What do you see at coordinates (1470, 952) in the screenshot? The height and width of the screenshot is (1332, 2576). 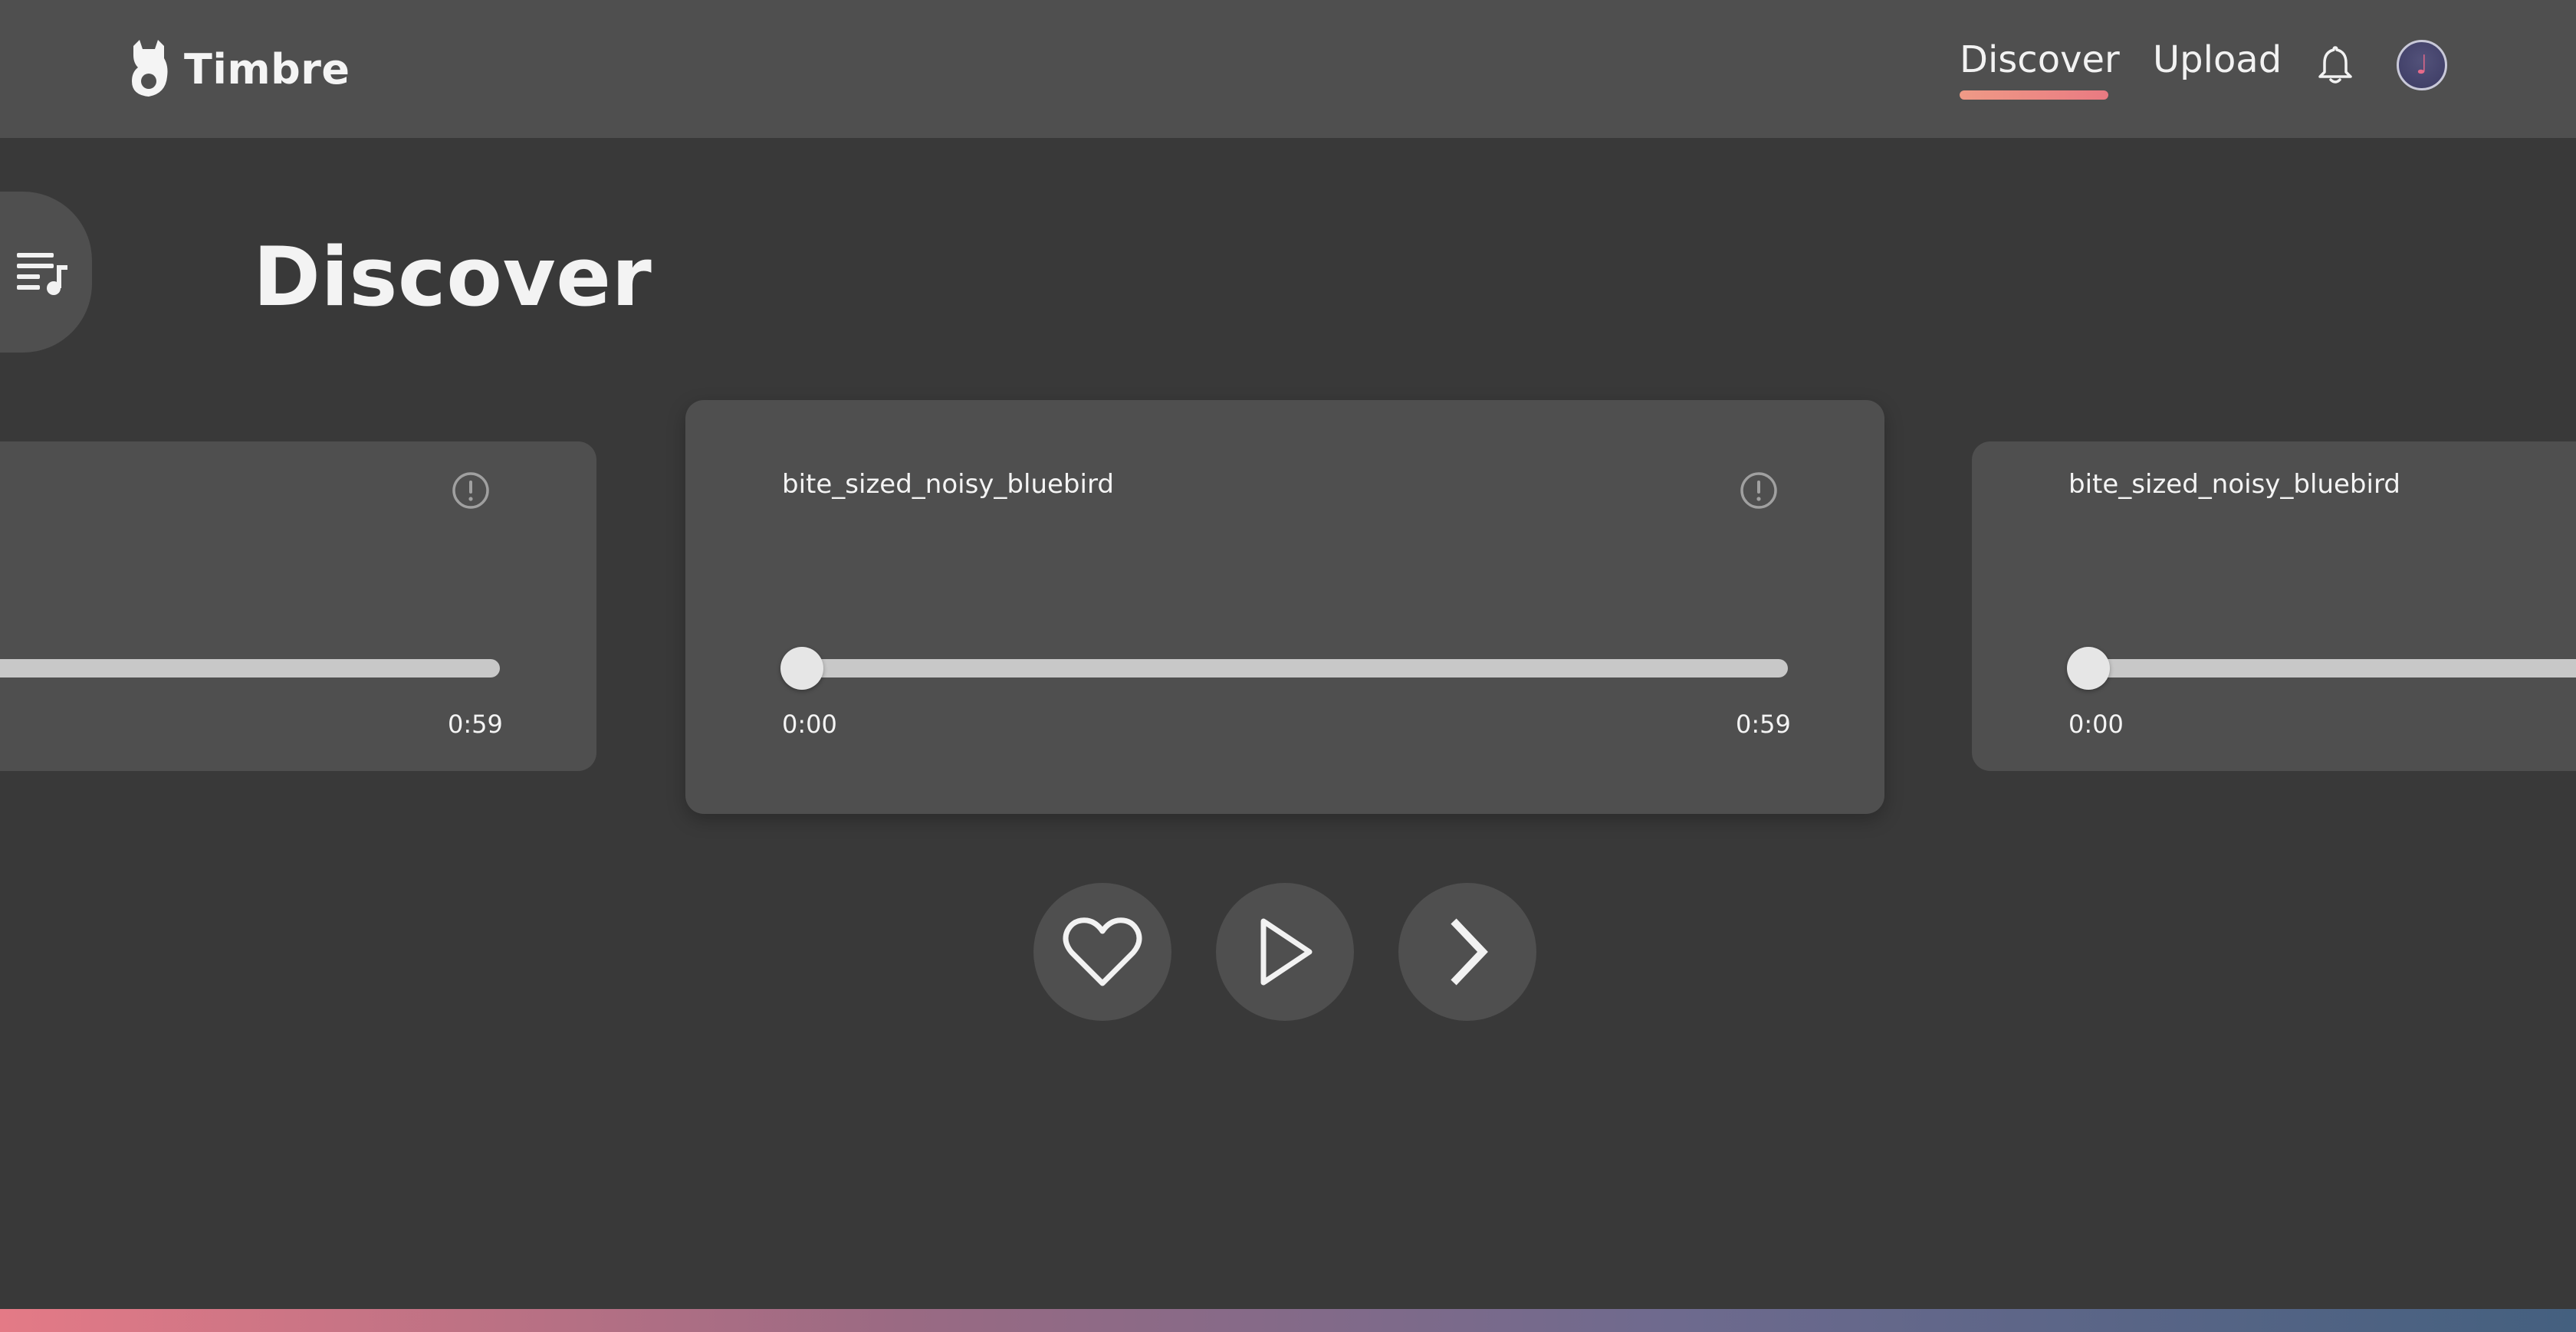 I see `chevron-right-icon` at bounding box center [1470, 952].